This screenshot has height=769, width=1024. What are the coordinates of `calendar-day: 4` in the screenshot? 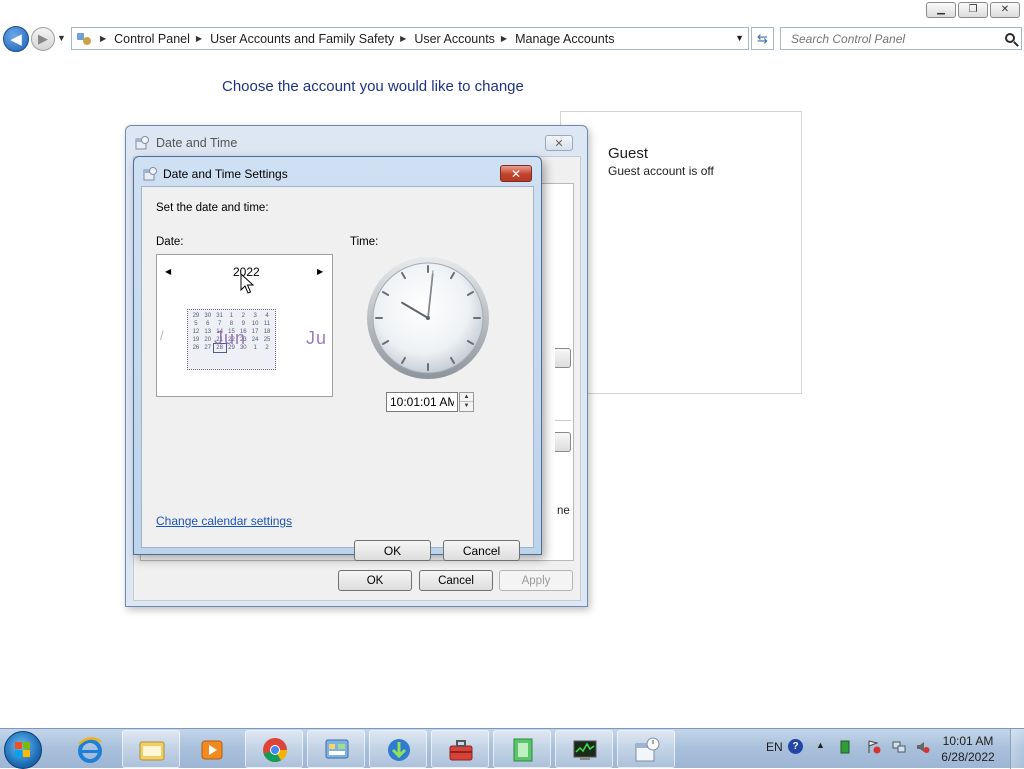 It's located at (267, 316).